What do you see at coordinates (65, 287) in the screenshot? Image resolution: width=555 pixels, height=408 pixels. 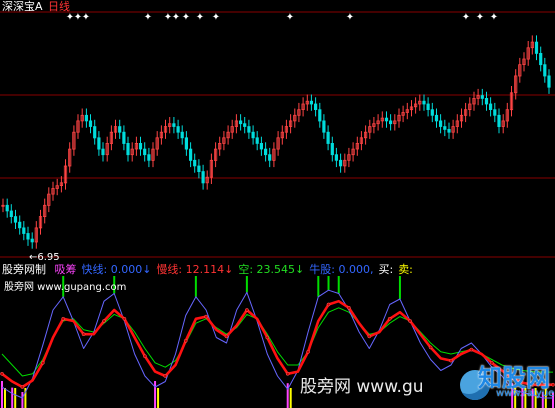 I see `site-caption: 股旁网 www.gupang.com` at bounding box center [65, 287].